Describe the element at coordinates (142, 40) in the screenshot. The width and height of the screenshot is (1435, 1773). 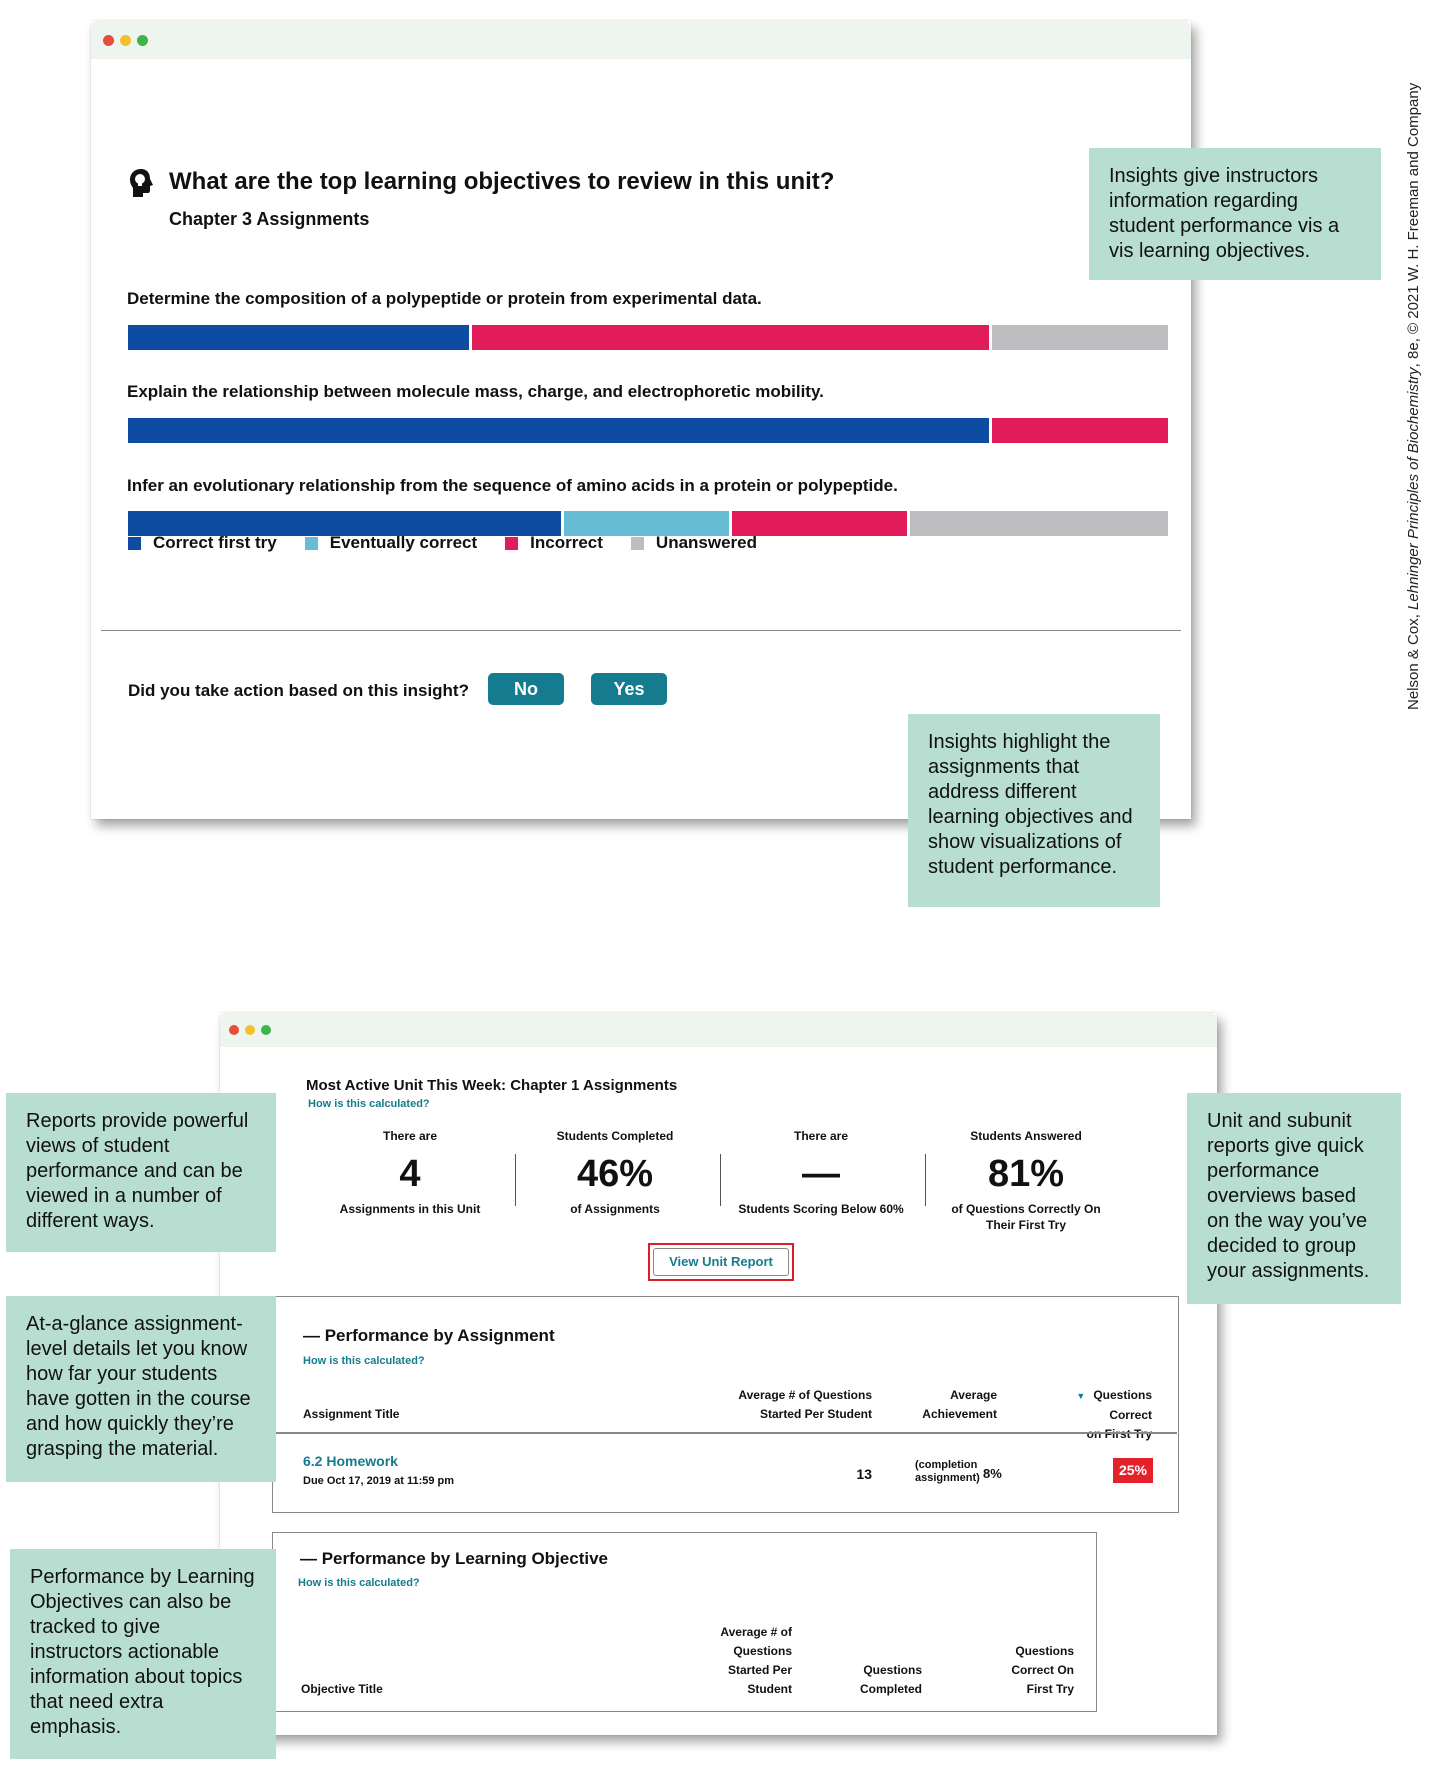
I see `maximize-window-icon` at that location.